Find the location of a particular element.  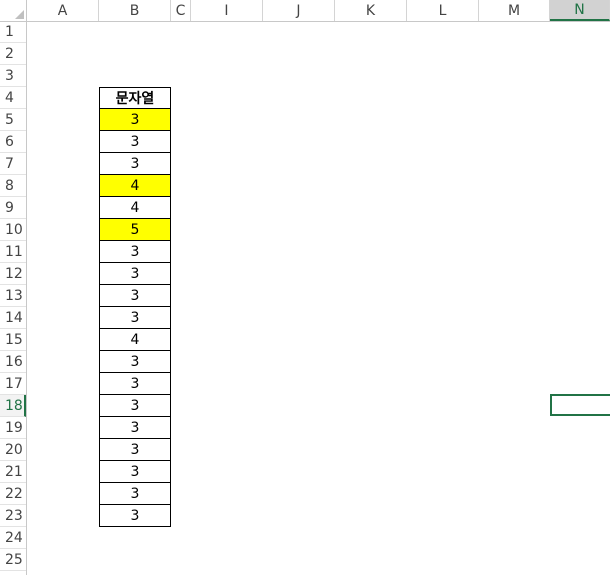

row-header-6: 6 is located at coordinates (13, 142).